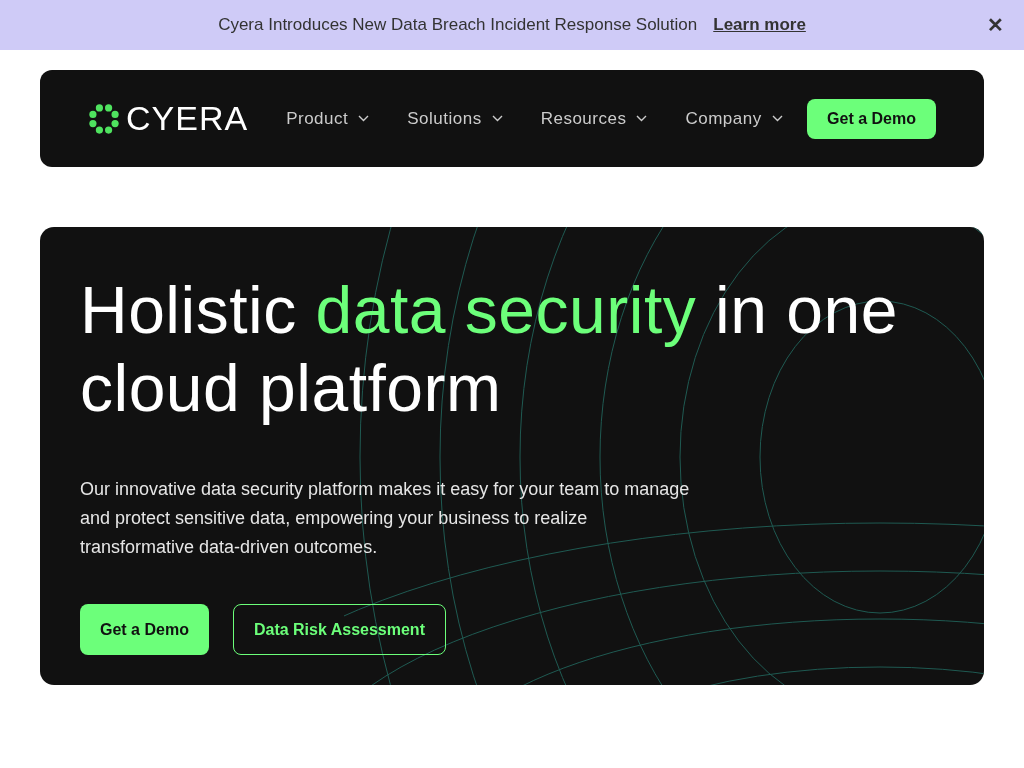 The height and width of the screenshot is (768, 1024). I want to click on hero-description: Our innovative data security platform makes it easy for your team to manage and protect sensitive data, empowering your business to realize transformative data-driven outcomes., so click(385, 518).